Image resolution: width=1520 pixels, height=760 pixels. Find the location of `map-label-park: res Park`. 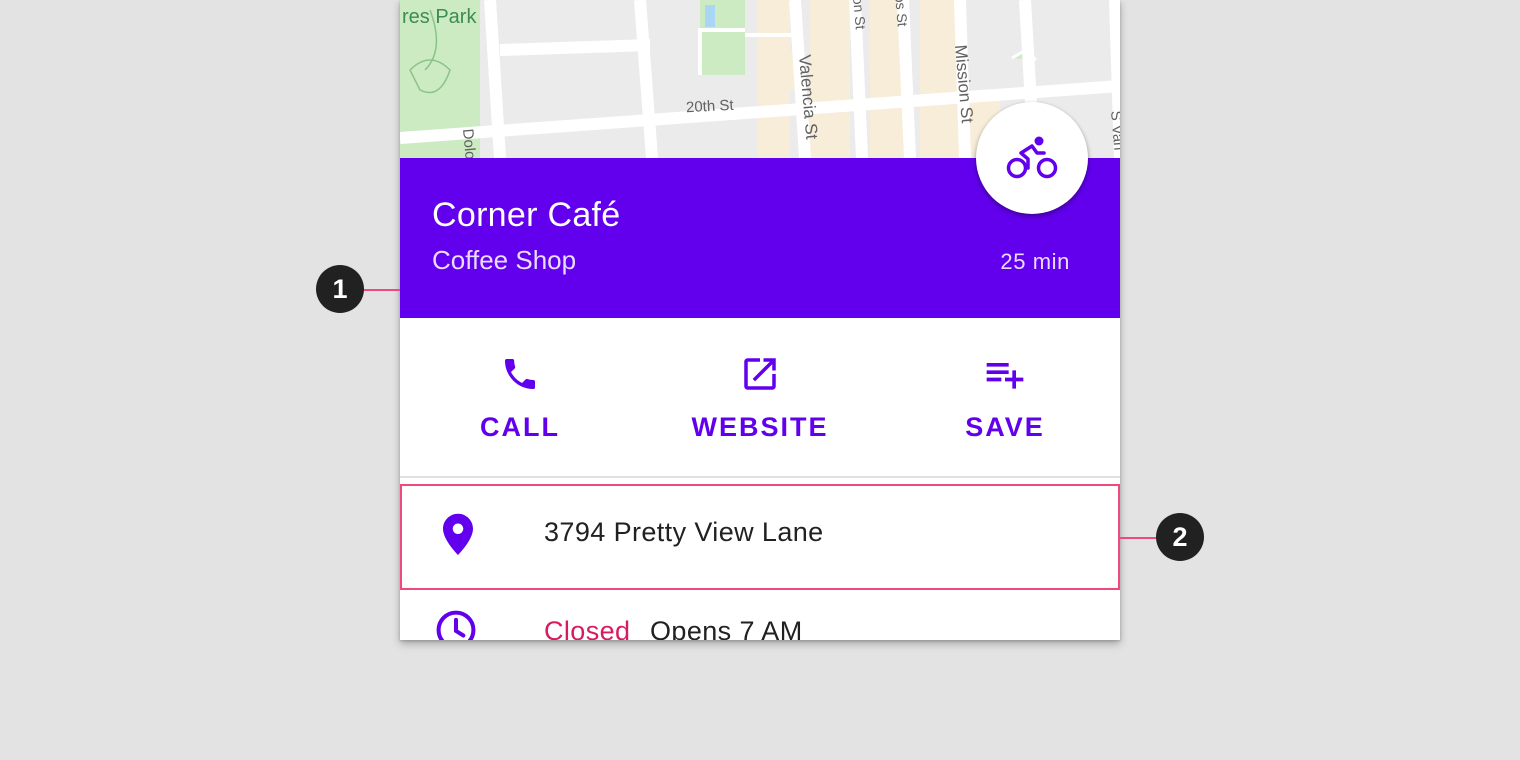

map-label-park: res Park is located at coordinates (439, 17).